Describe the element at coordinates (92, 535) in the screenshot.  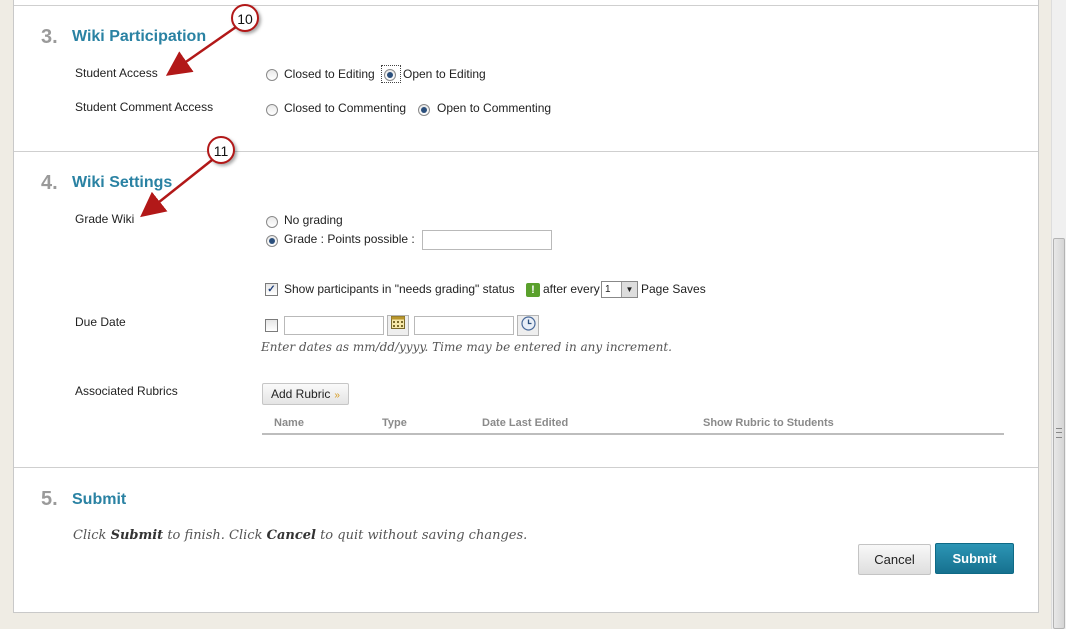
I see `submit-text-pre: Click` at that location.